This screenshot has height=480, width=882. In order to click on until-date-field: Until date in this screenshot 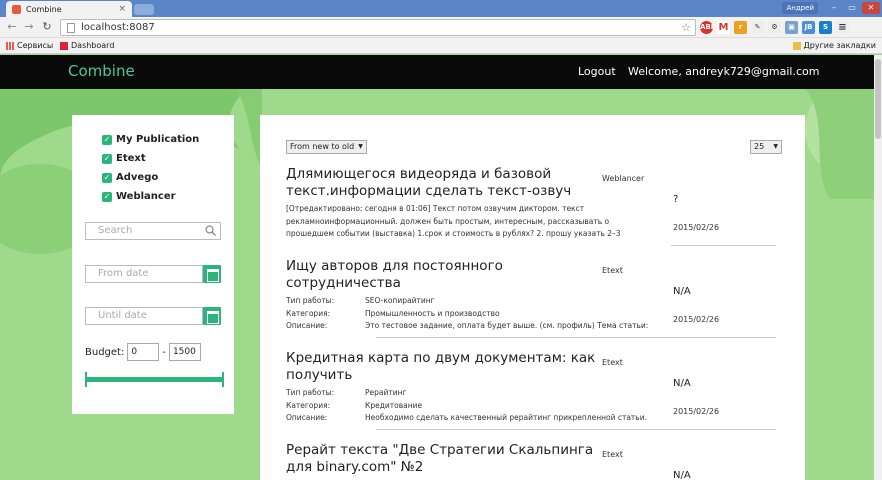, I will do `click(144, 316)`.